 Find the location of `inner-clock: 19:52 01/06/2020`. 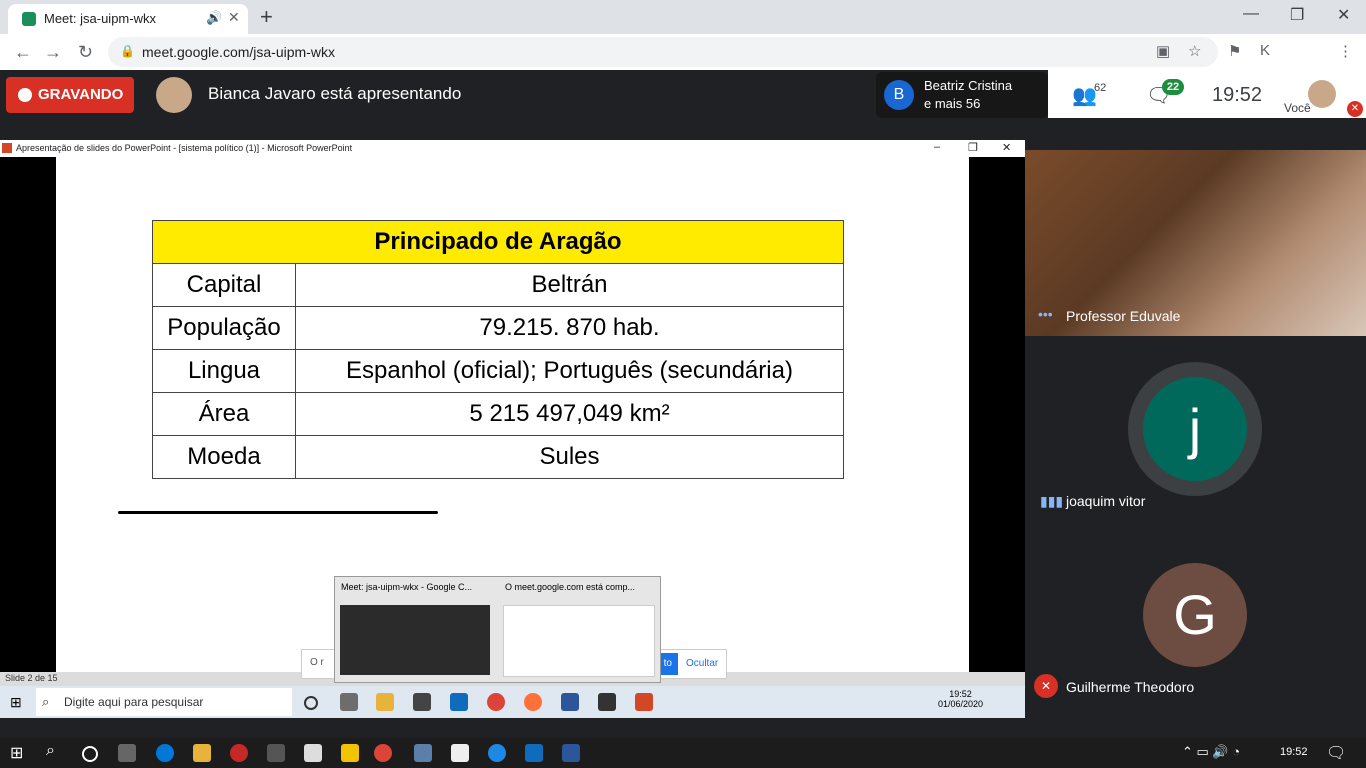

inner-clock: 19:52 01/06/2020 is located at coordinates (960, 699).